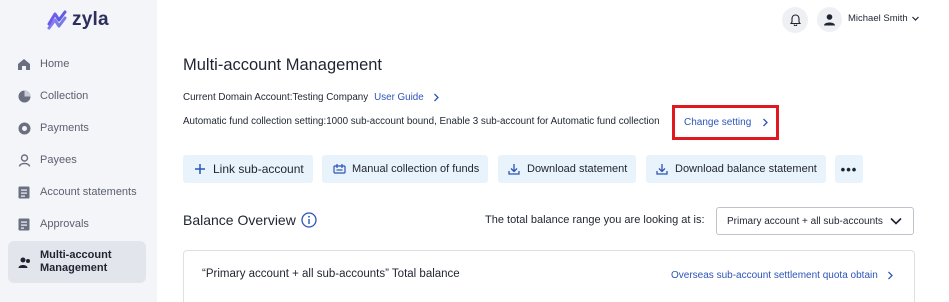  What do you see at coordinates (878, 18) in the screenshot?
I see `user-name: Michael Smith` at bounding box center [878, 18].